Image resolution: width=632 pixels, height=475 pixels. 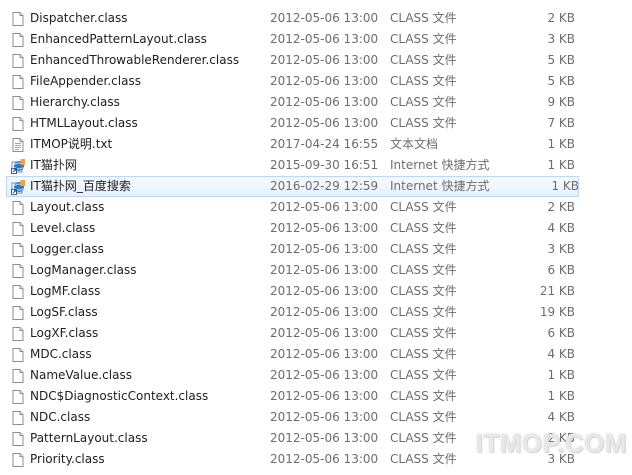 I want to click on file-size: 19 KB, so click(x=557, y=312).